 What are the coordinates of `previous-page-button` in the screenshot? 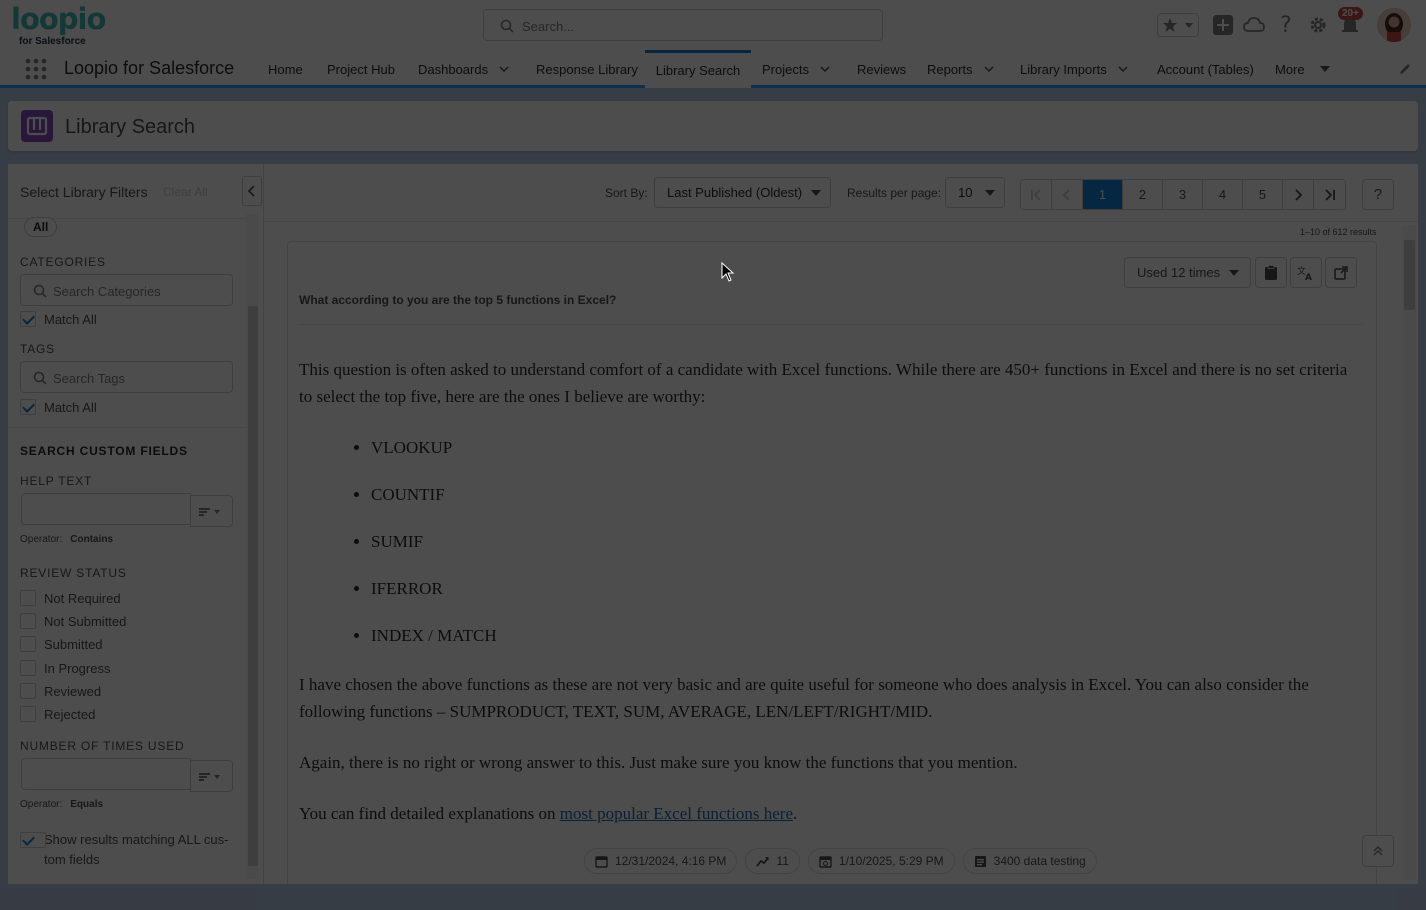 It's located at (1067, 194).